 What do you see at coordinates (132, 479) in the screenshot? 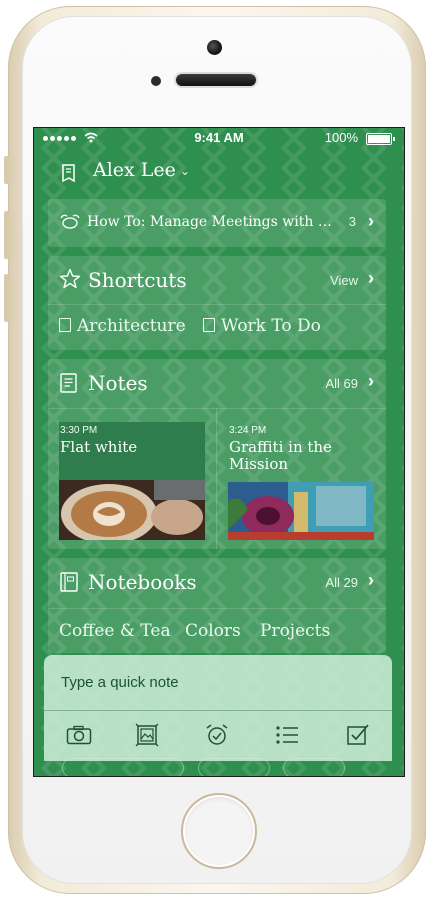
I see `note-card: 3:30 PM Flat white` at bounding box center [132, 479].